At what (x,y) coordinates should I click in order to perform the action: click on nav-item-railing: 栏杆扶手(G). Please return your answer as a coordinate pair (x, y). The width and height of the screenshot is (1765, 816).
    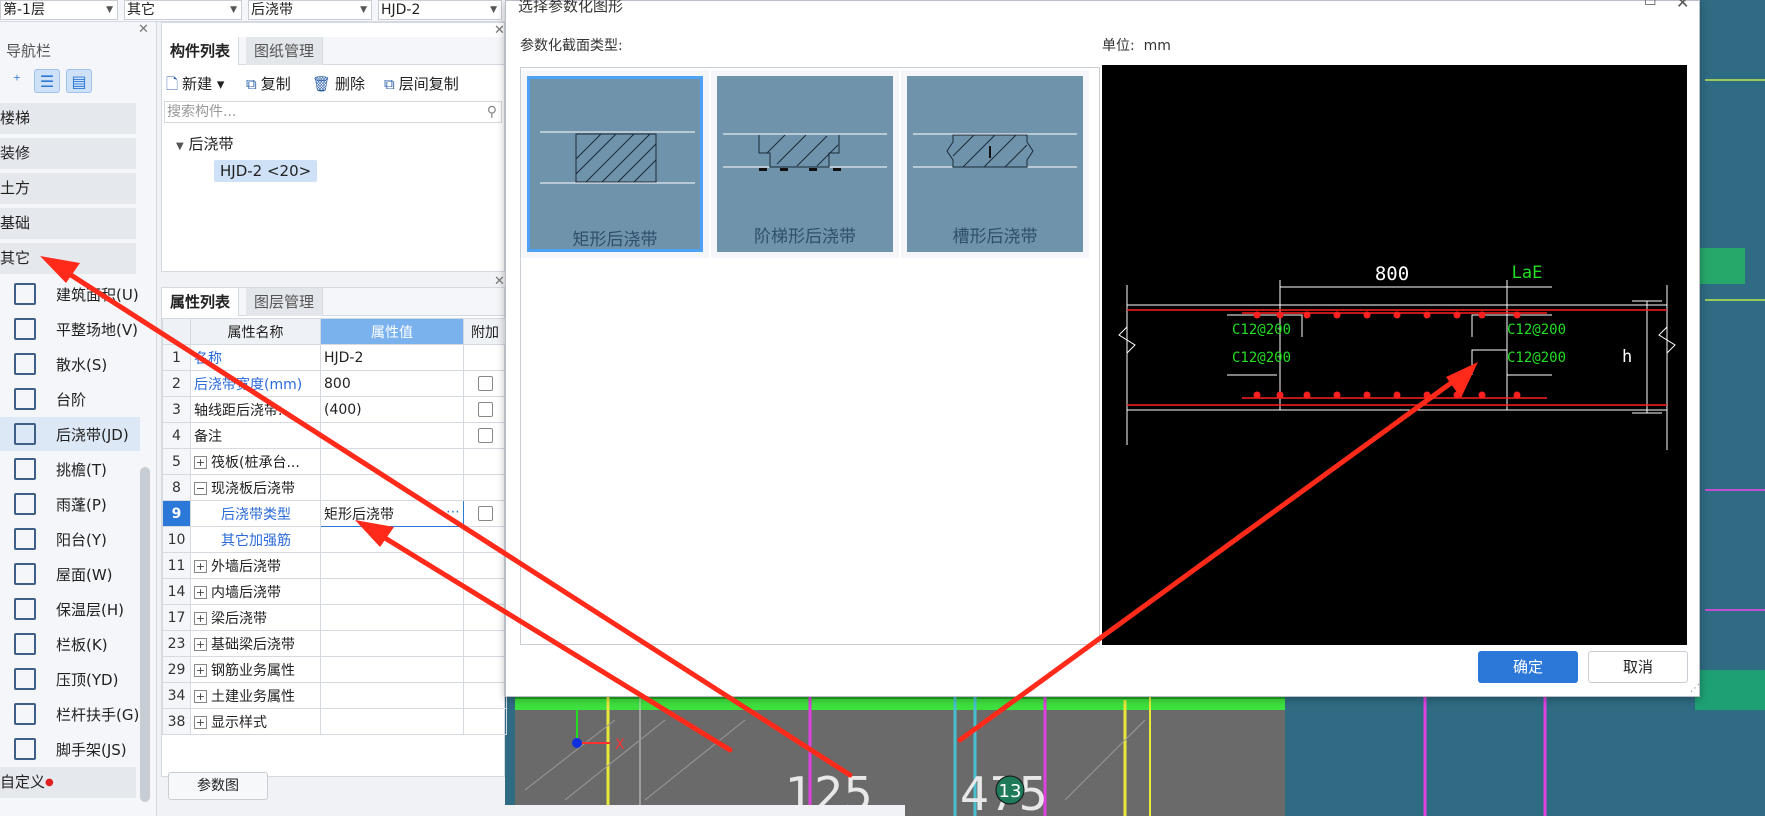
    Looking at the image, I should click on (70, 714).